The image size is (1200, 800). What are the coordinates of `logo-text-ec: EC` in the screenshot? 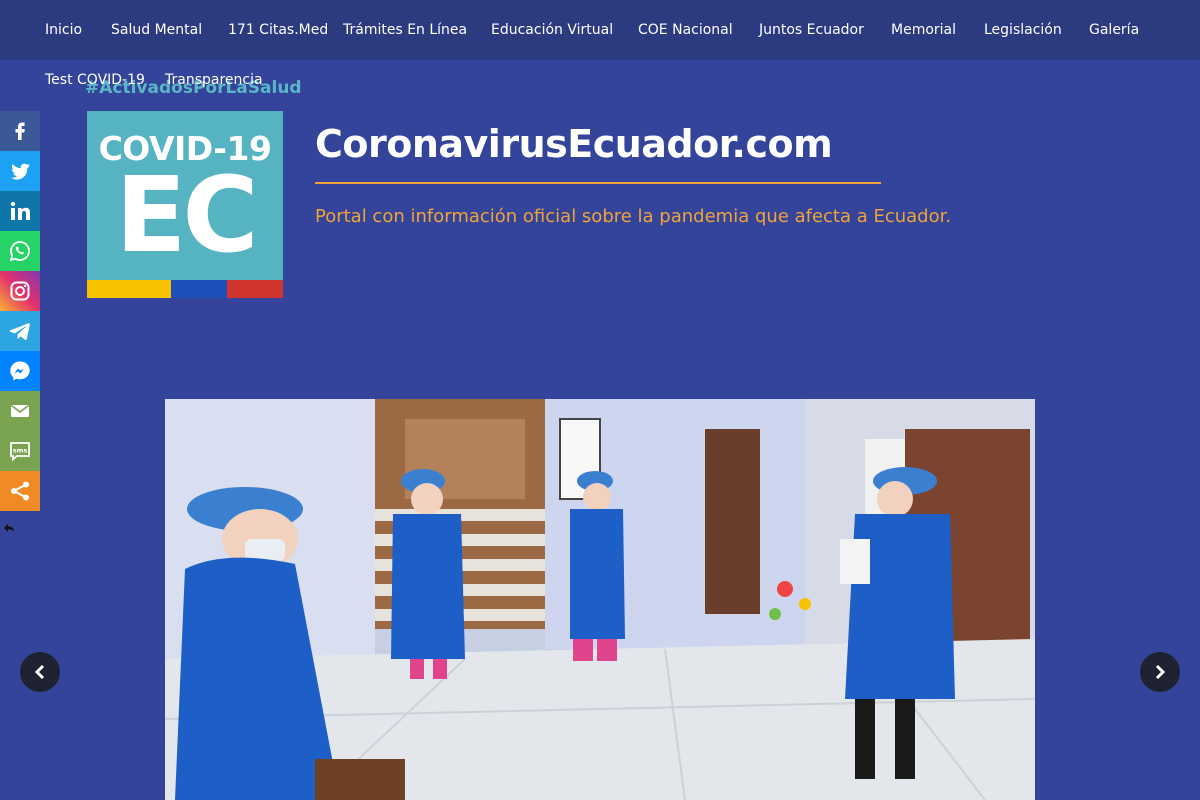 It's located at (186, 215).